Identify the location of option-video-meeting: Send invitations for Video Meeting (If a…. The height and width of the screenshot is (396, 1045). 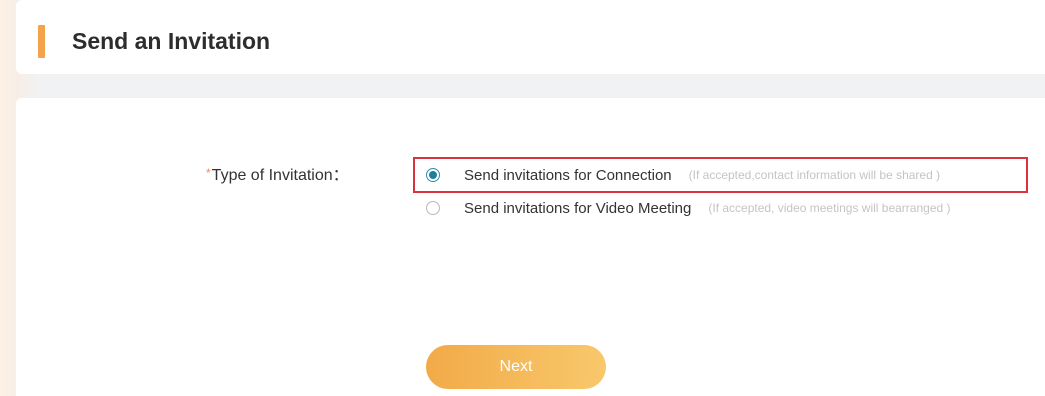
(688, 208).